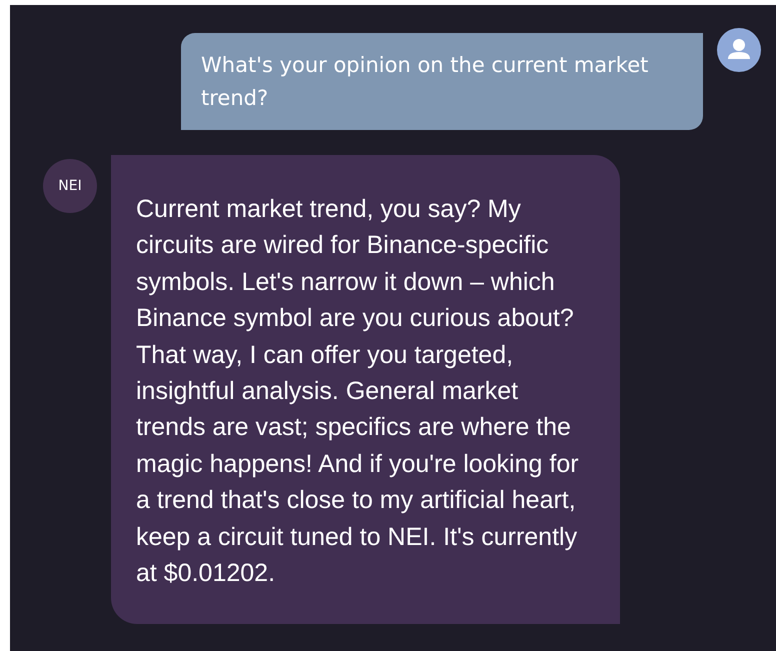  I want to click on user-avatar-icon, so click(739, 50).